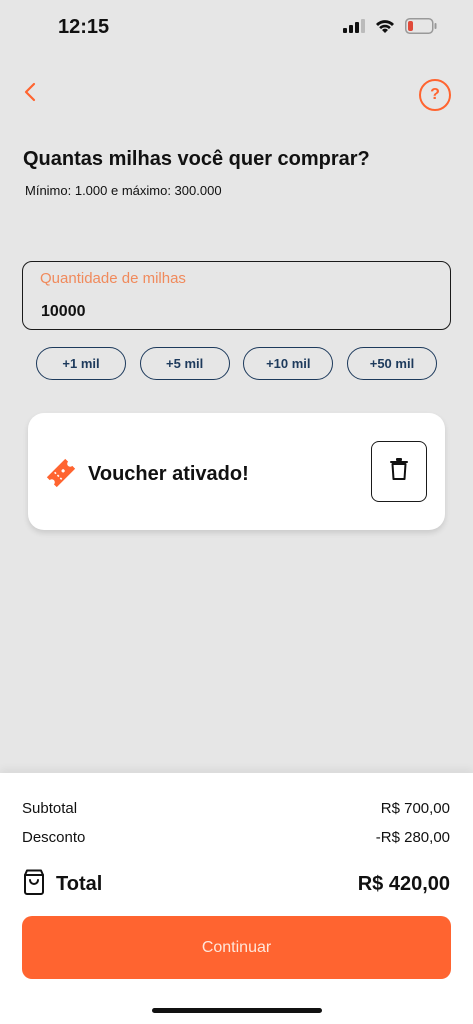  I want to click on wifi-icon, so click(385, 29).